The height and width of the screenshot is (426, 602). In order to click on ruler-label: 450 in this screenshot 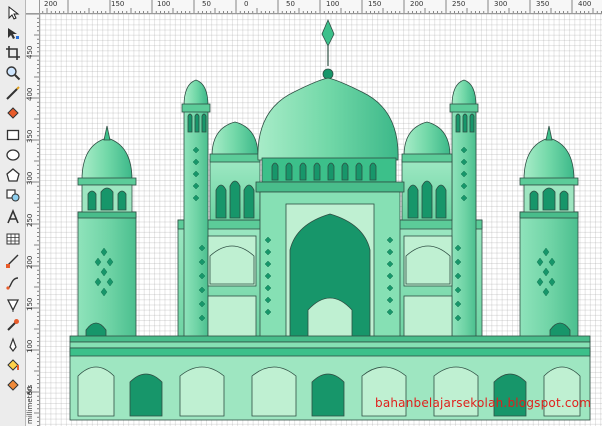, I will do `click(30, 52)`.